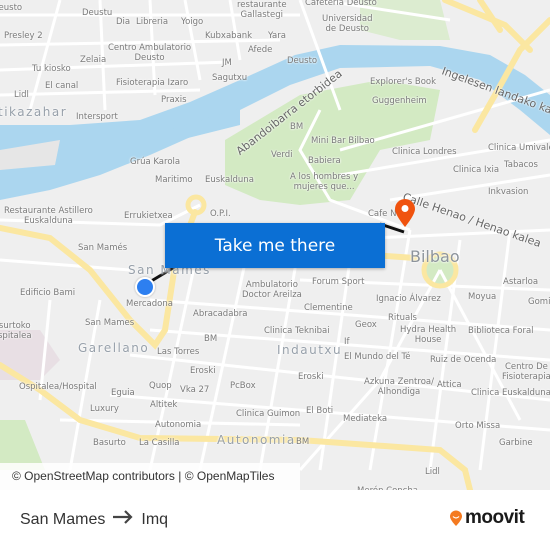 This screenshot has height=550, width=550. I want to click on map-label: Restaurante Astillero Euskalduna, so click(48, 216).